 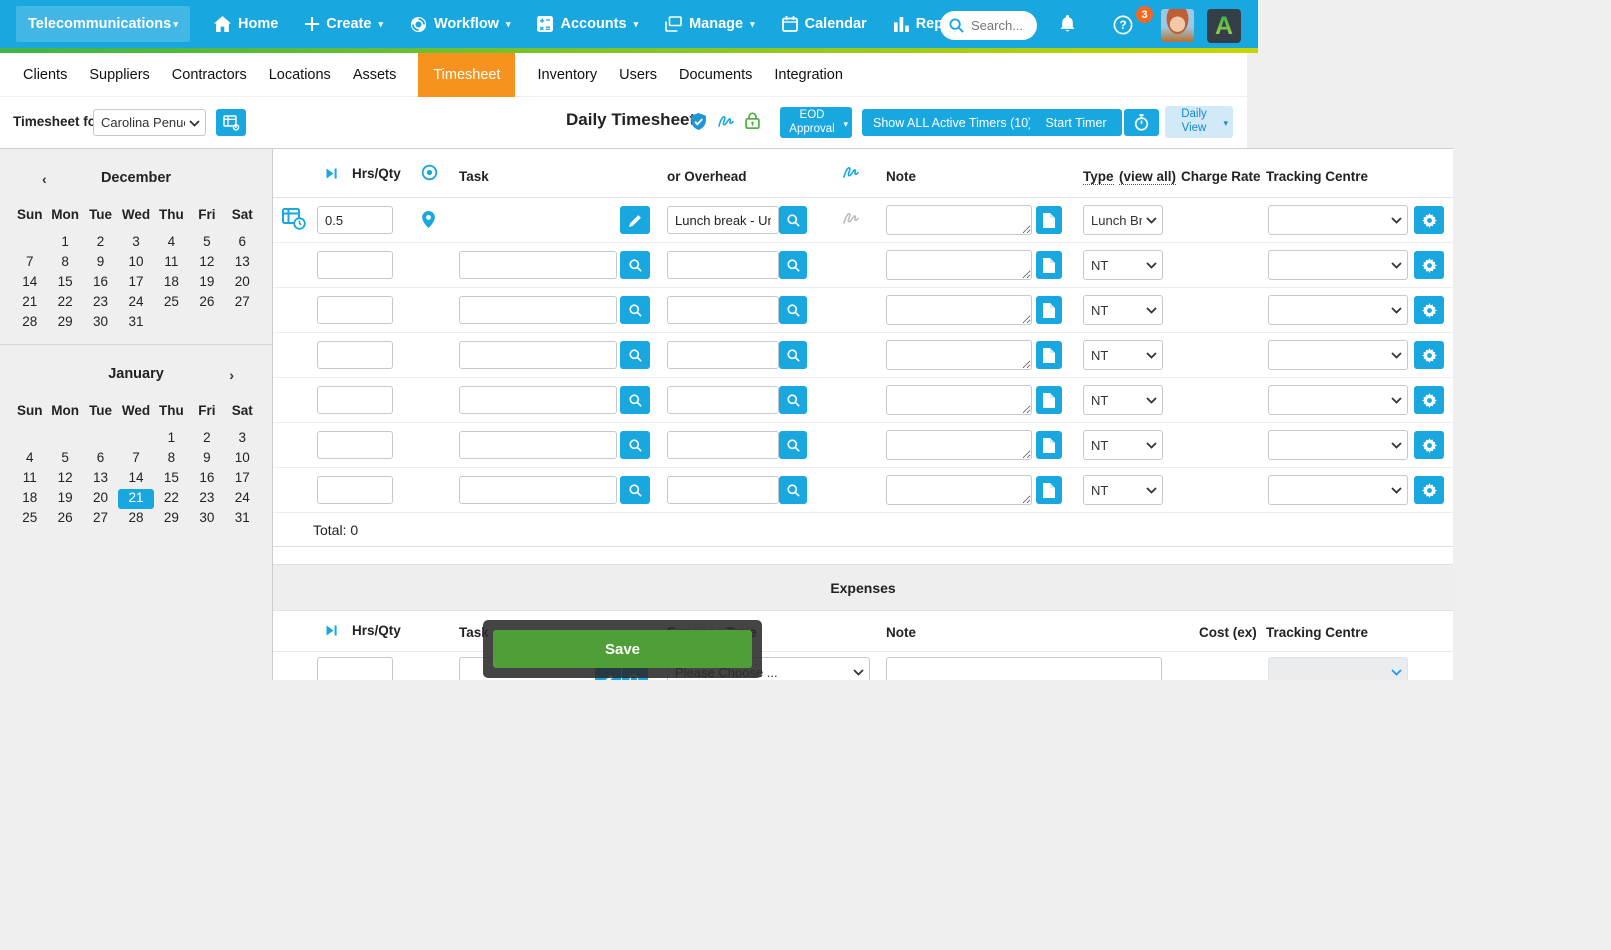 I want to click on calendar-prev-arrow: ‹, so click(x=44, y=179).